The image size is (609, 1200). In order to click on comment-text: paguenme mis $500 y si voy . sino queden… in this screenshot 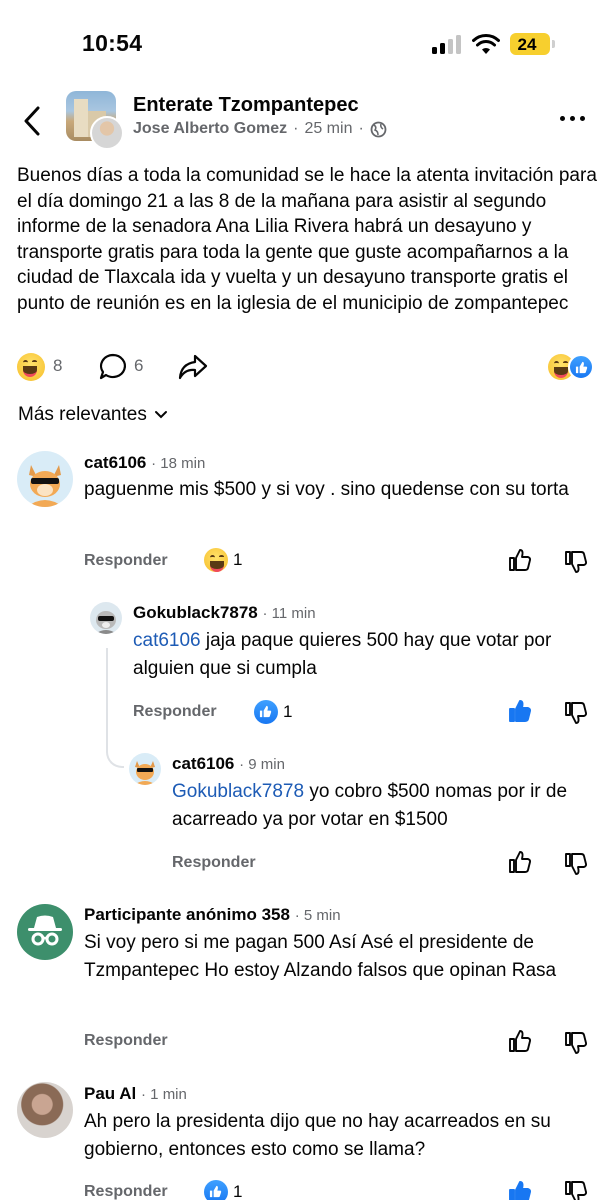, I will do `click(326, 489)`.